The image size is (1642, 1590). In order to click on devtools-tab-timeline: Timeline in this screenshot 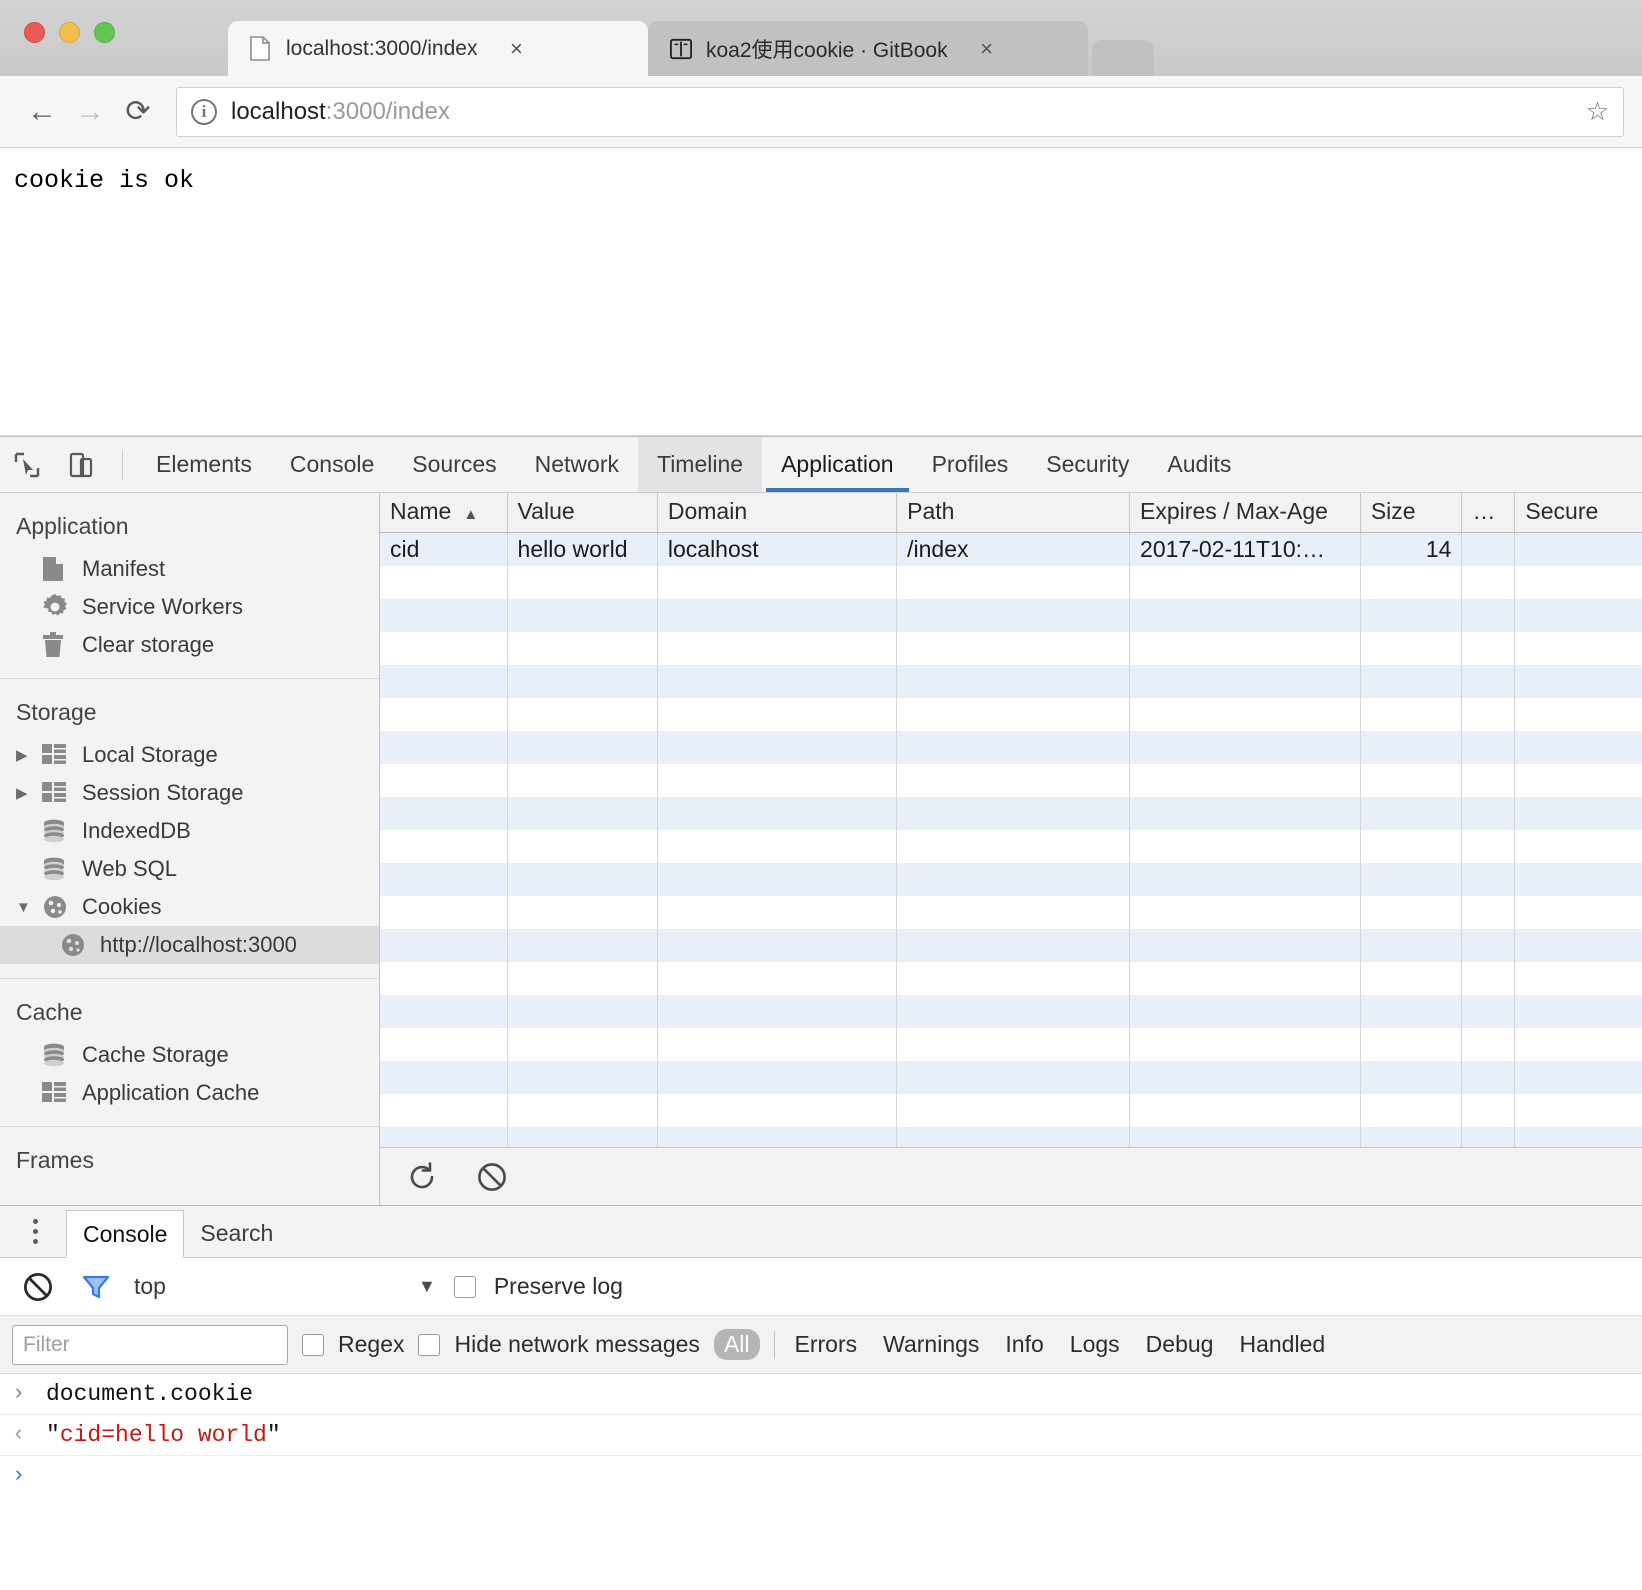, I will do `click(700, 464)`.